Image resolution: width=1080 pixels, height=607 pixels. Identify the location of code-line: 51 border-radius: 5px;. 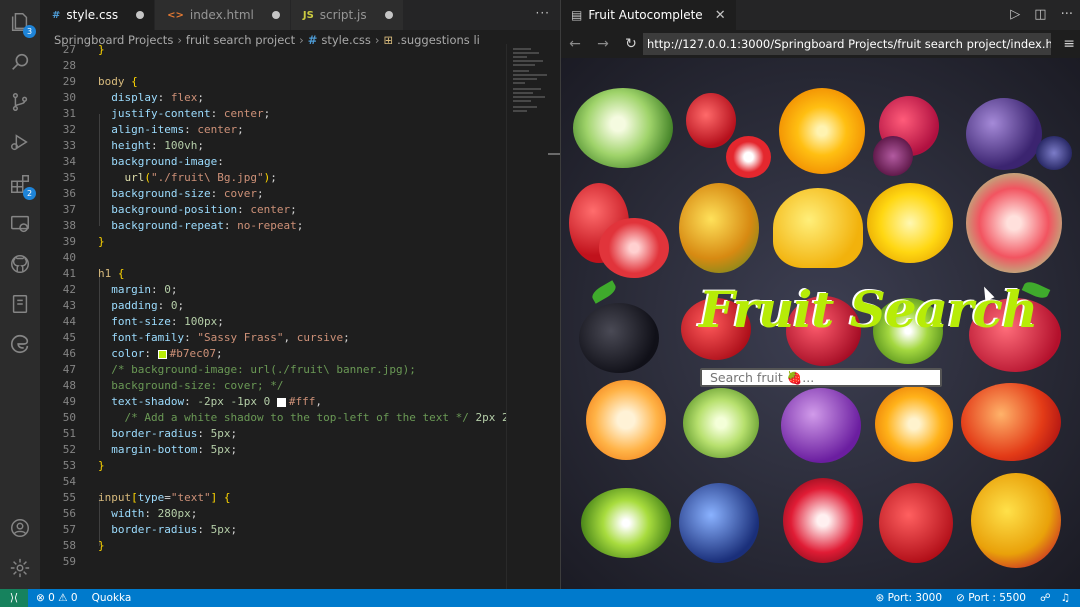
(150, 433).